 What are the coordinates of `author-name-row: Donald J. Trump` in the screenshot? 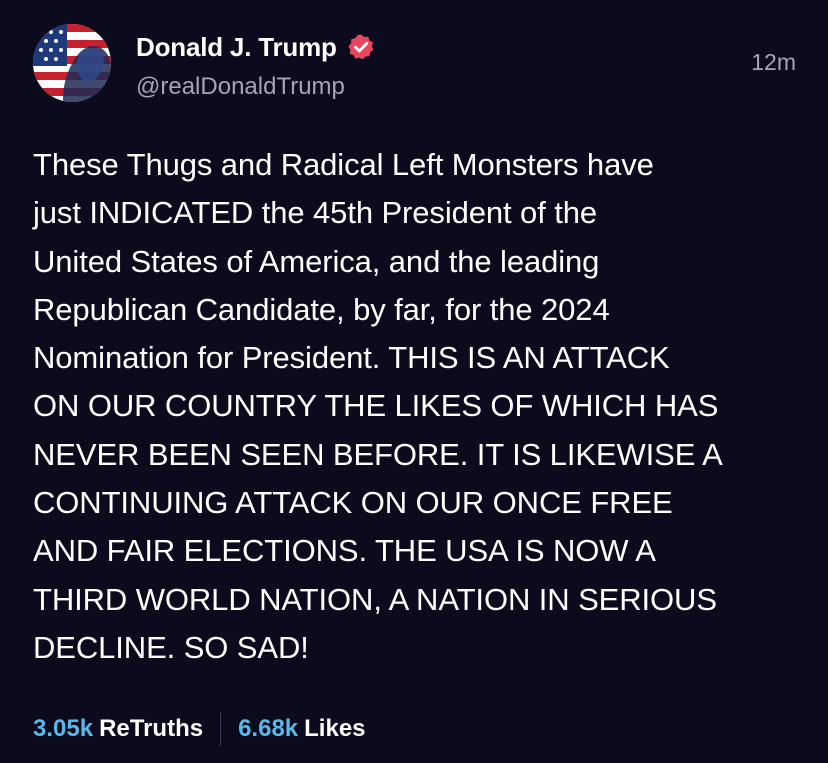 It's located at (255, 47).